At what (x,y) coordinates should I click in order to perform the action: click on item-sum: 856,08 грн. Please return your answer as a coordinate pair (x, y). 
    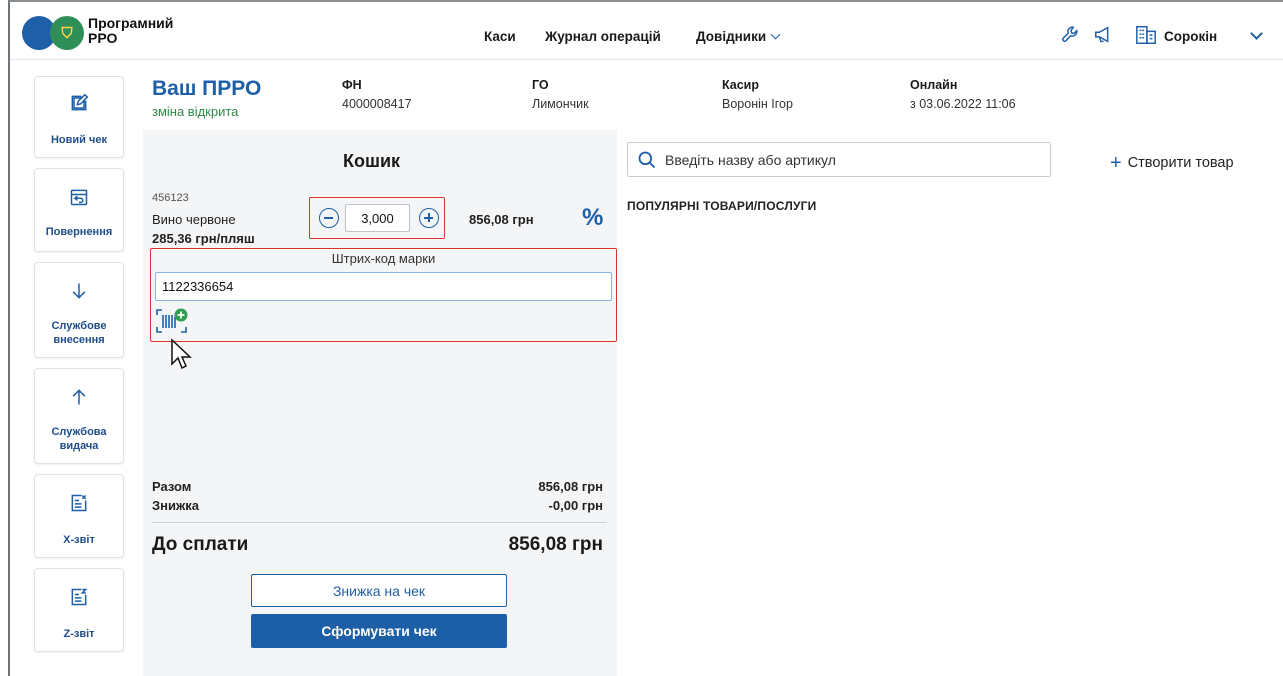
    Looking at the image, I should click on (501, 219).